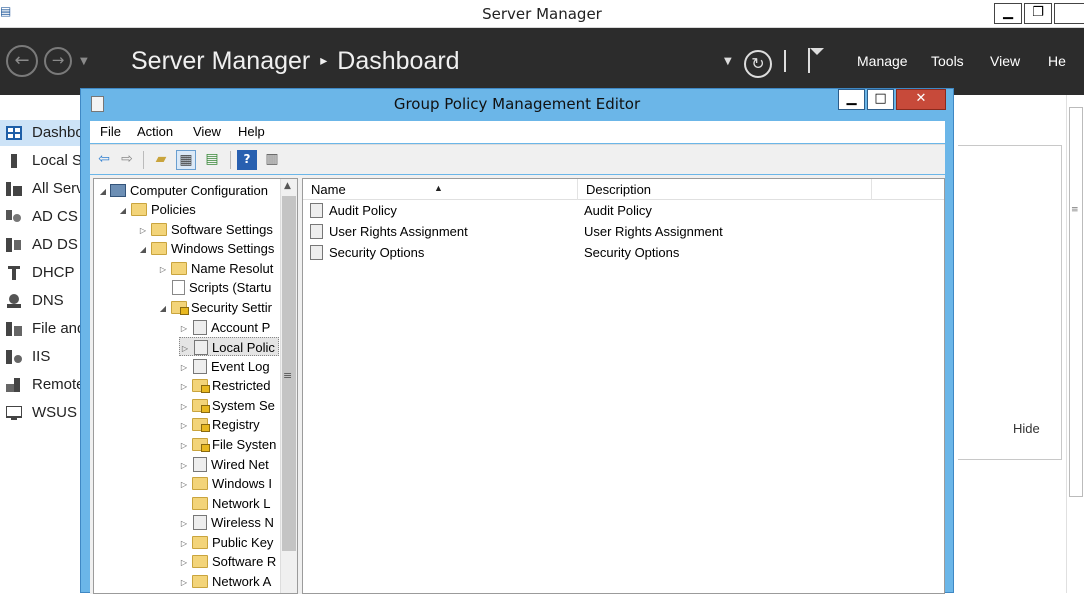  I want to click on tree-node-name-resolution: ▷ Name Resolut, so click(215, 268).